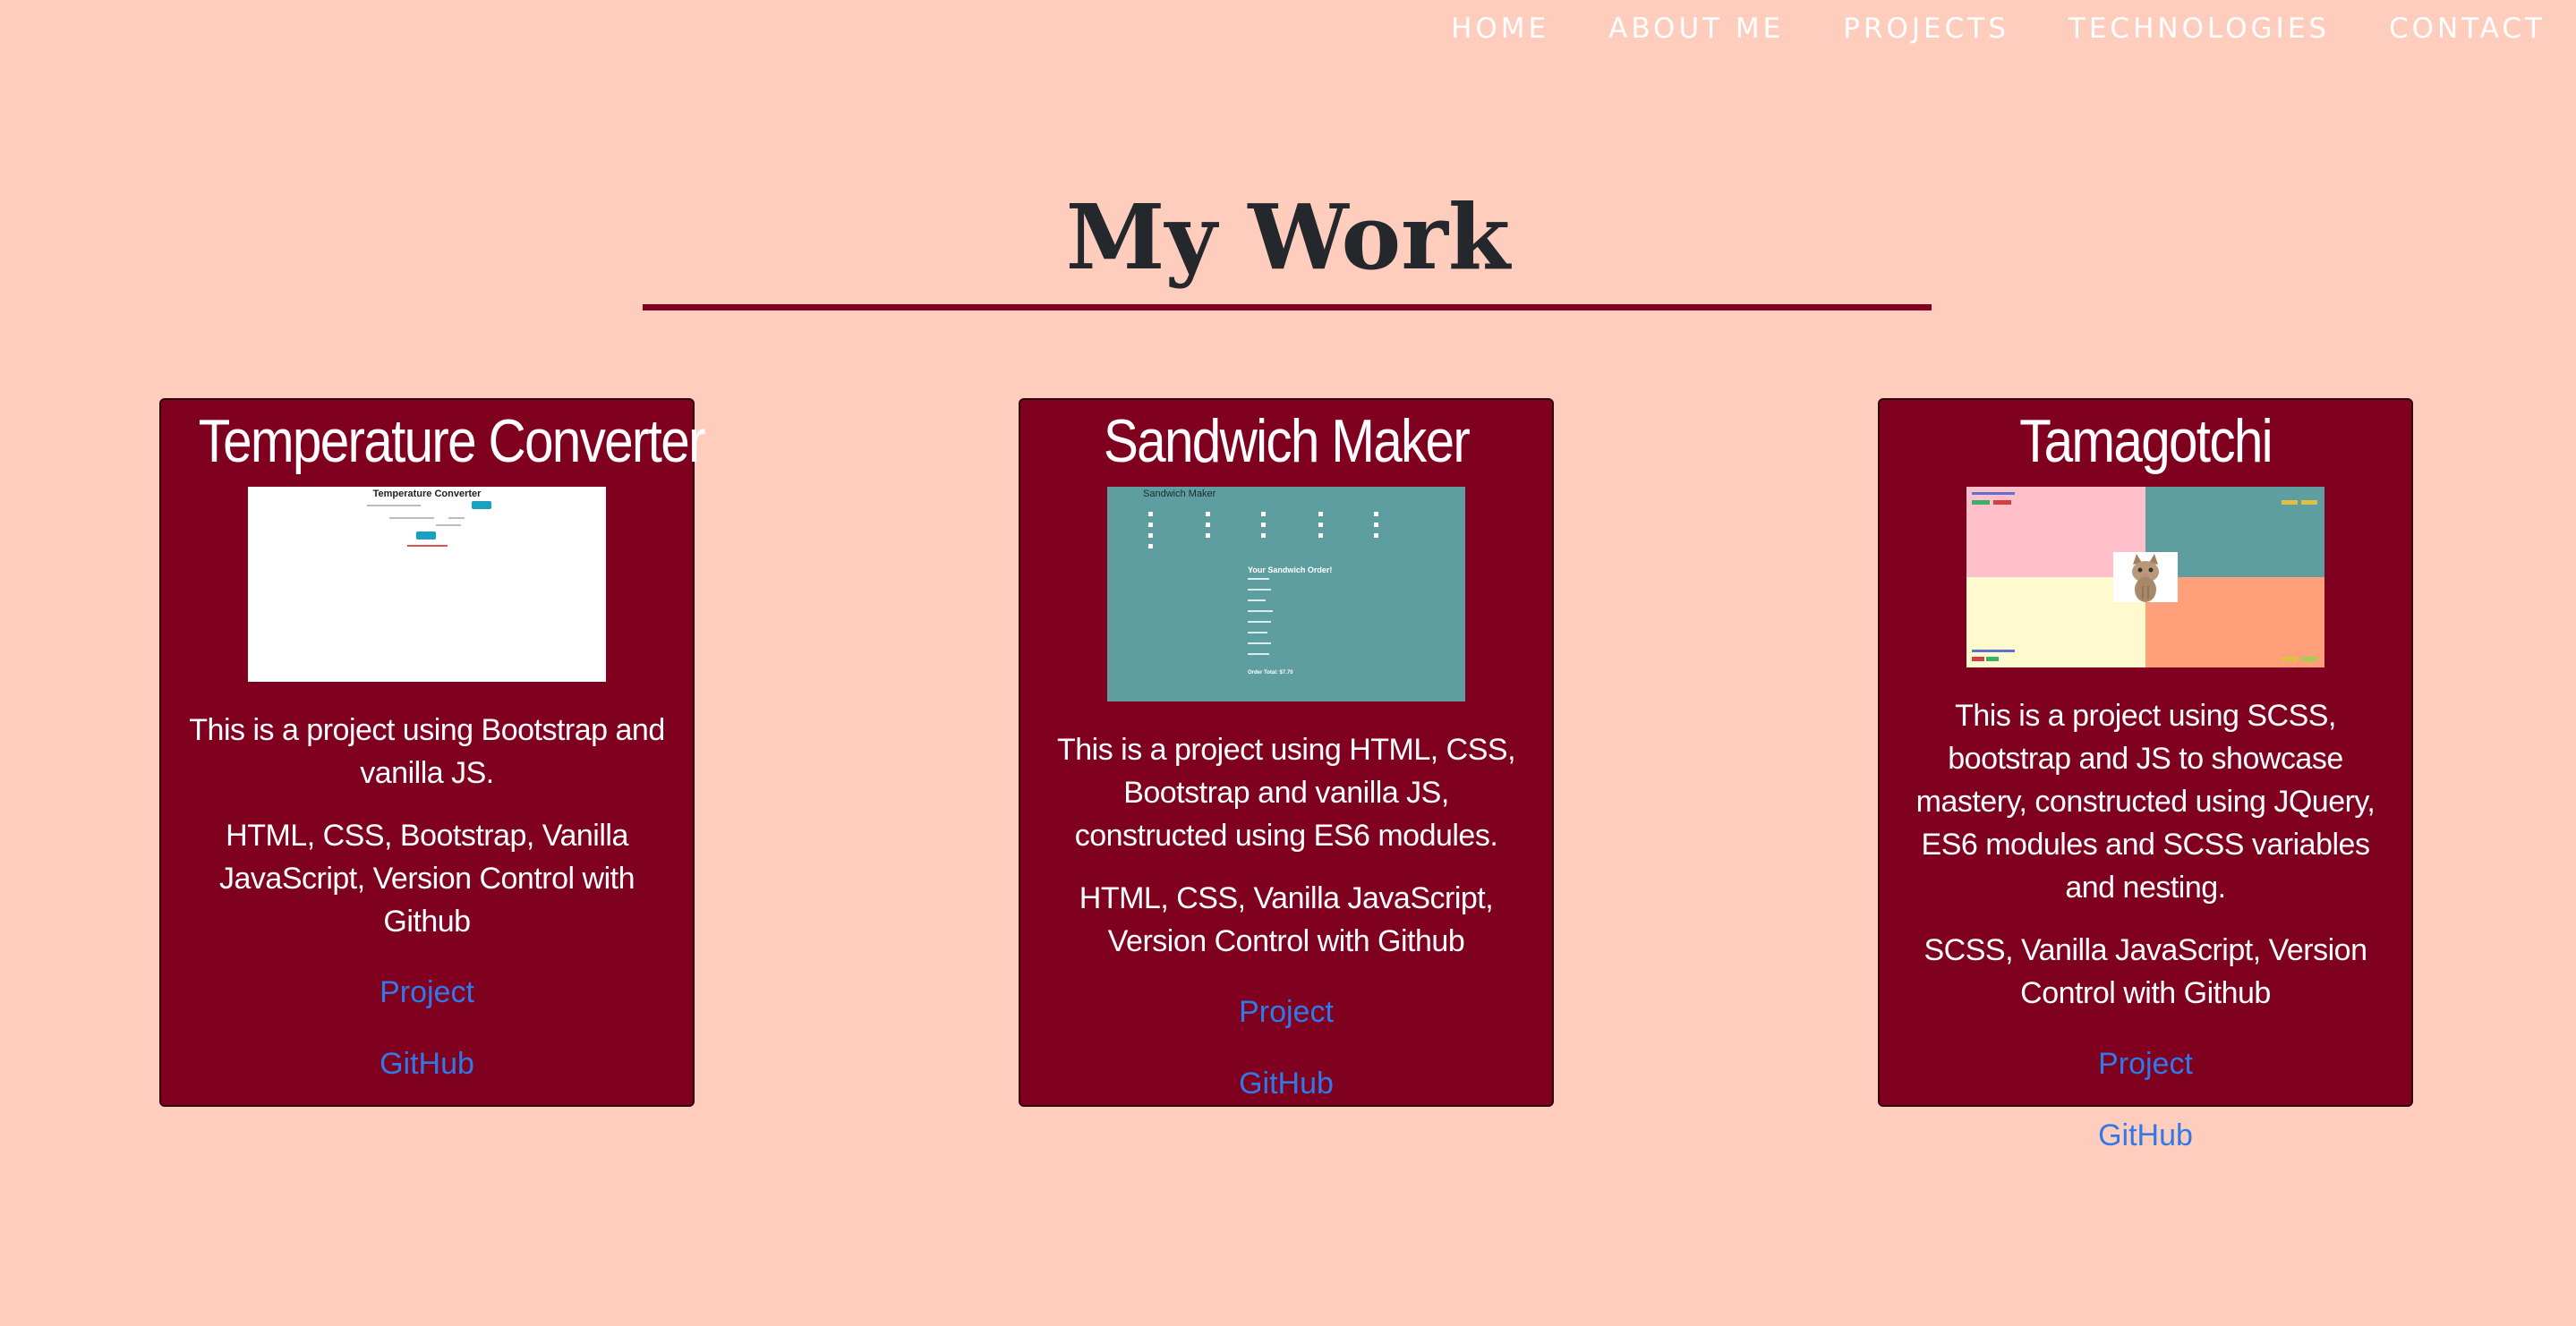  Describe the element at coordinates (427, 494) in the screenshot. I see `screenshot-title: Temperature Converter` at that location.